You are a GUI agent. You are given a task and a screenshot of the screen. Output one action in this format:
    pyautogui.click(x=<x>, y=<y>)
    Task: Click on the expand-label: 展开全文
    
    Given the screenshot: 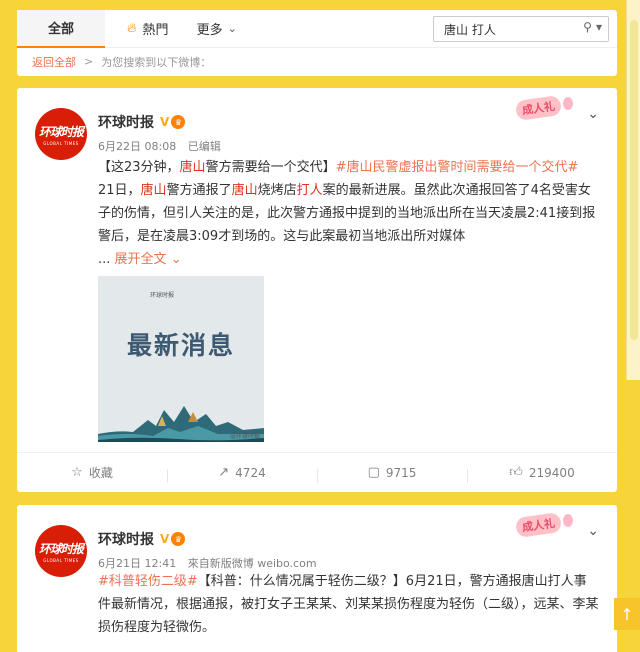 What is the action you would take?
    pyautogui.click(x=140, y=259)
    